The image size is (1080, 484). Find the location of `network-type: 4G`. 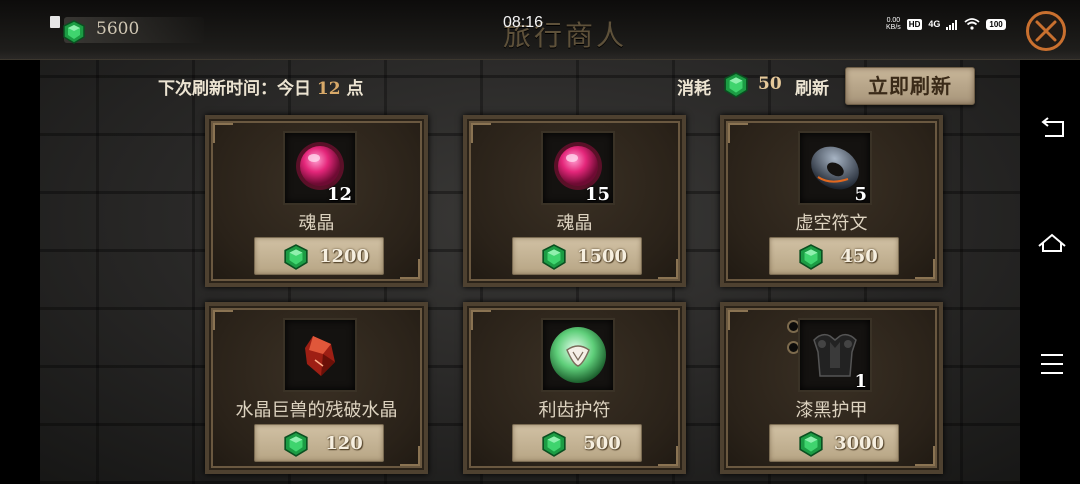

network-type: 4G is located at coordinates (934, 24).